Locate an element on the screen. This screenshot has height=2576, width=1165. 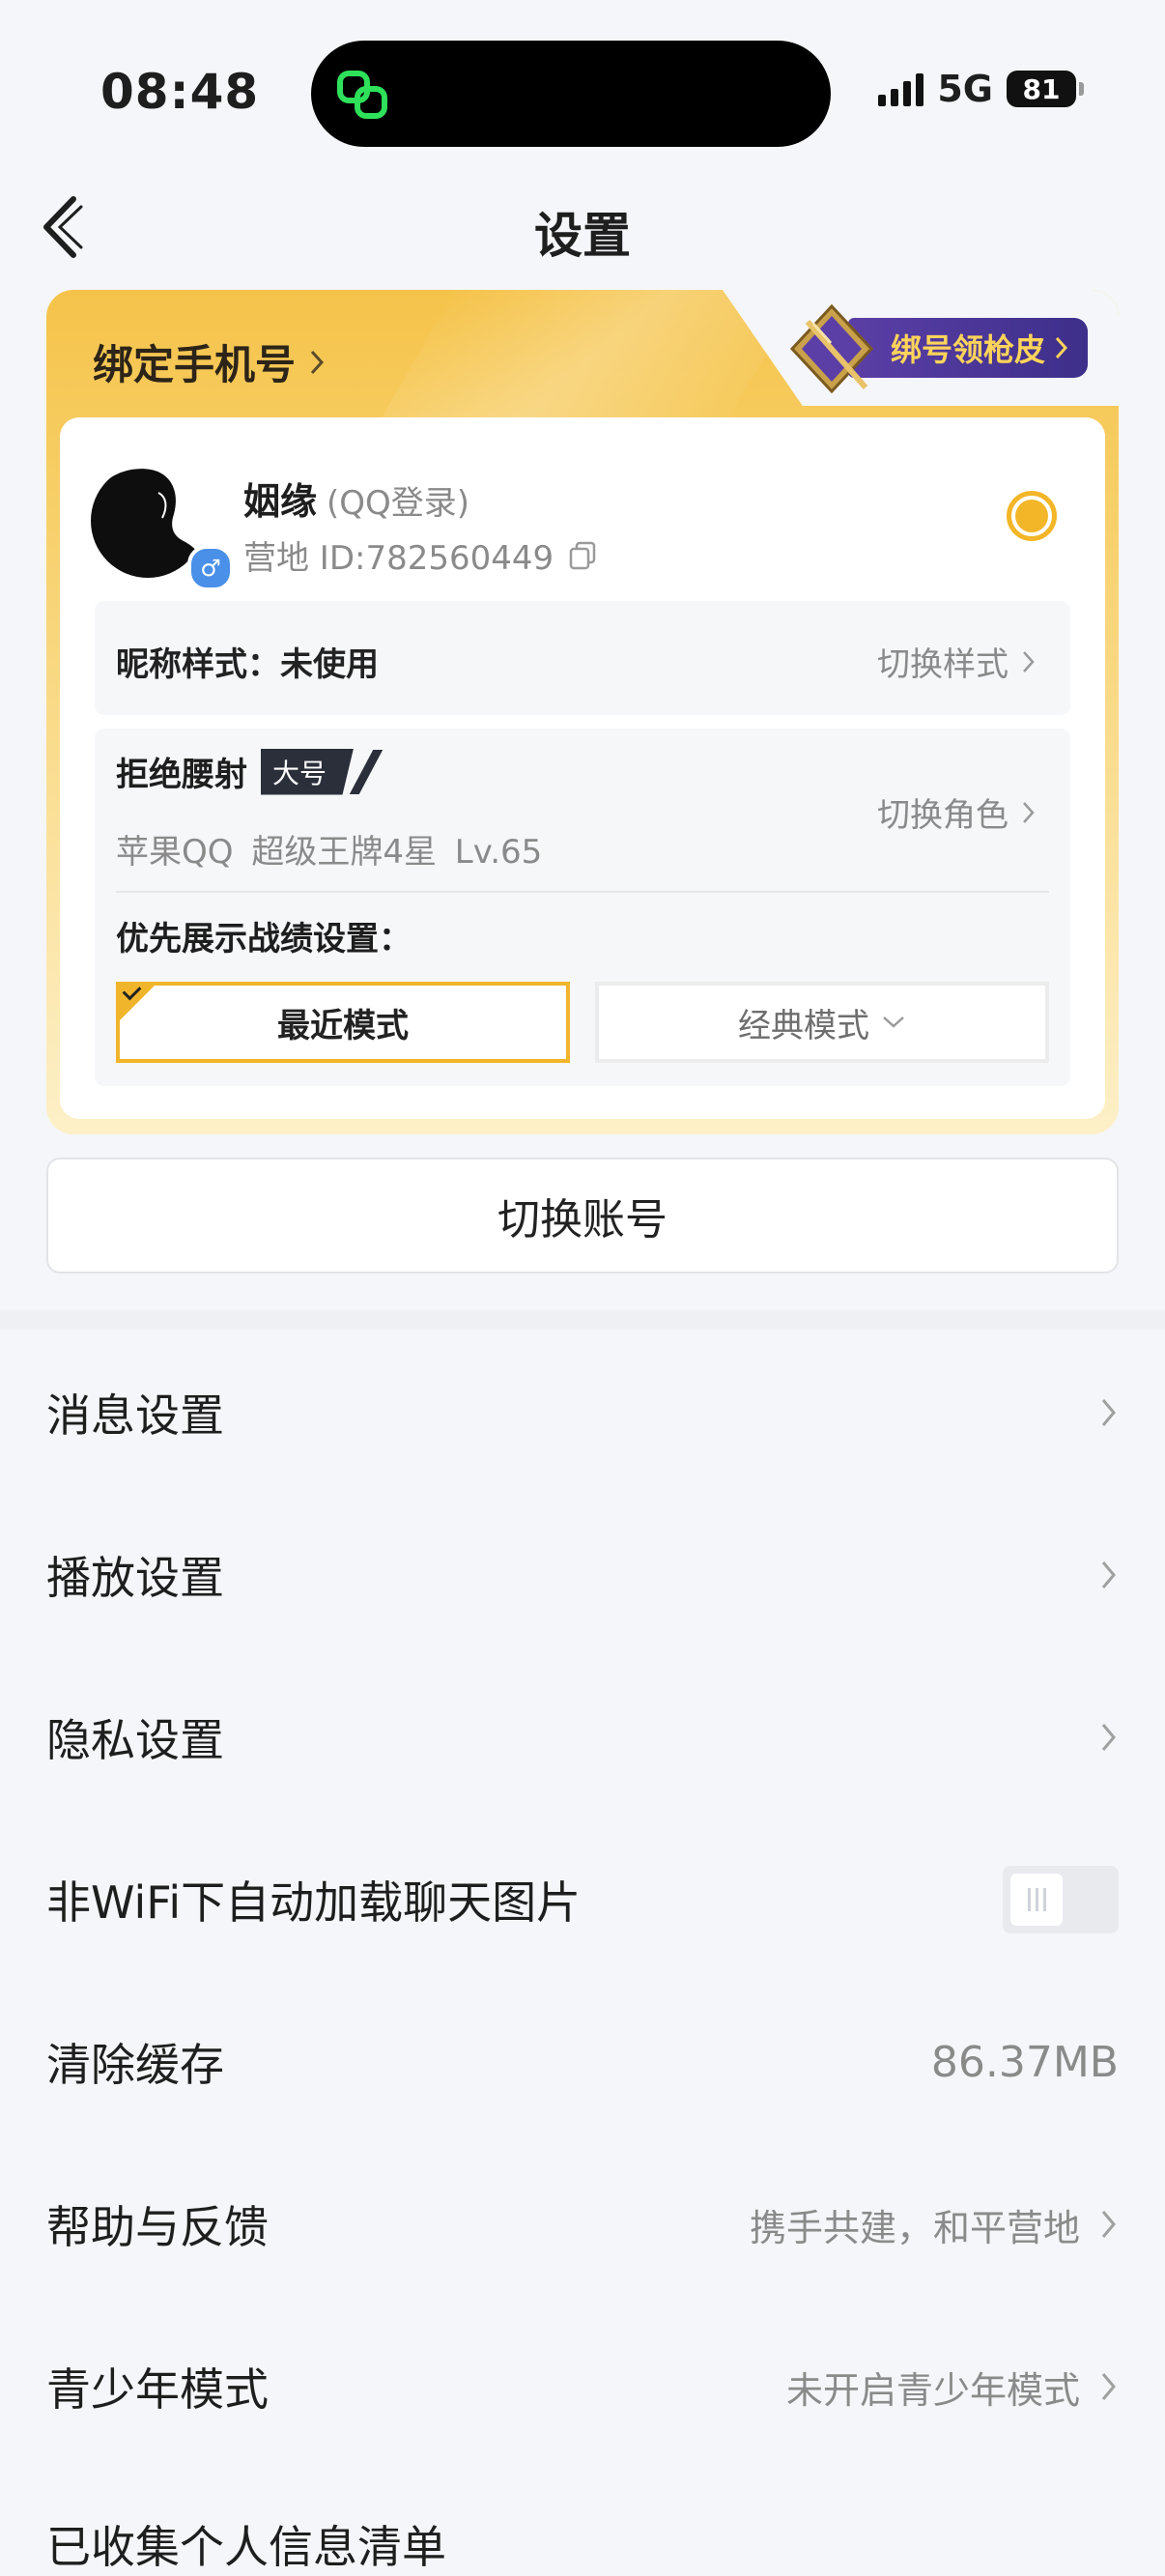
bind-skin-pill: 绑号领枪皮 is located at coordinates (969, 348).